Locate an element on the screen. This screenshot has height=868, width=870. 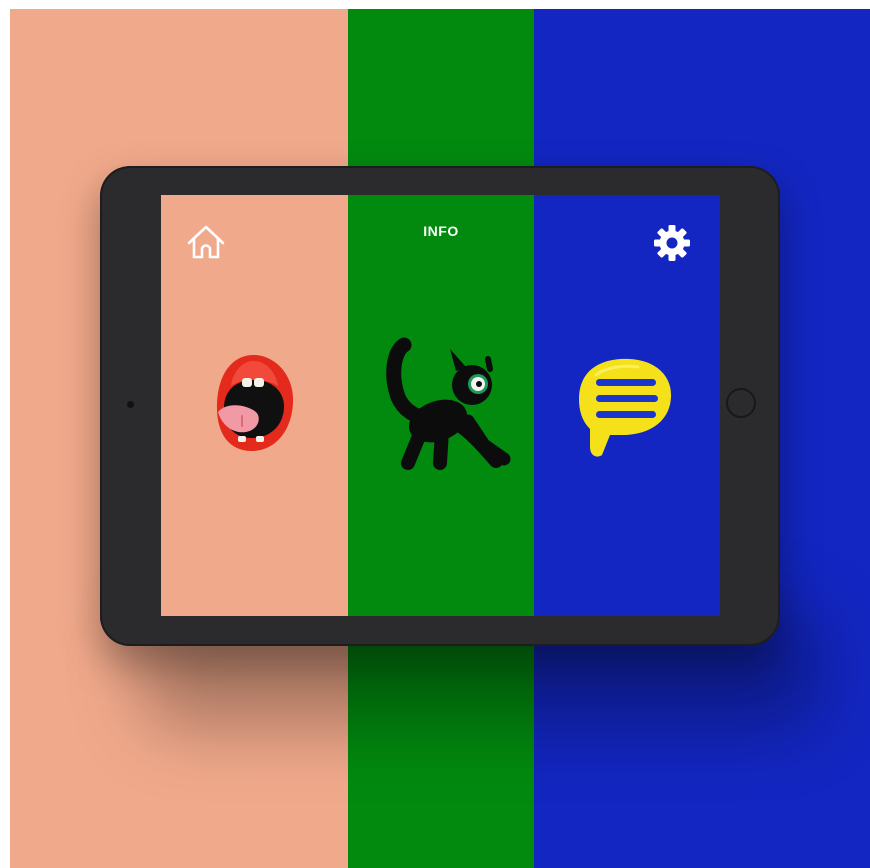
home-icon is located at coordinates (206, 243).